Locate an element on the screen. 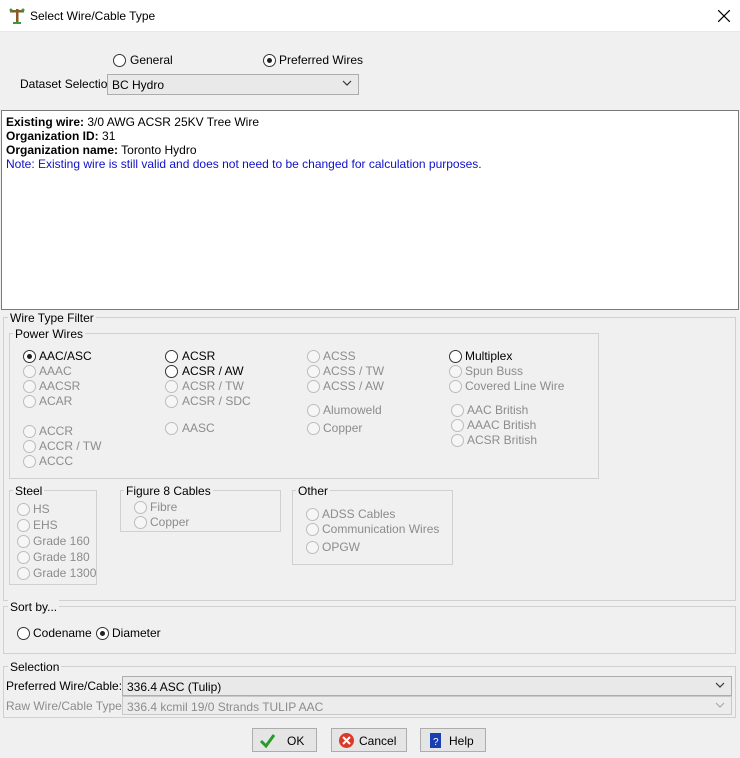 The image size is (740, 758). general-label: General is located at coordinates (151, 60).